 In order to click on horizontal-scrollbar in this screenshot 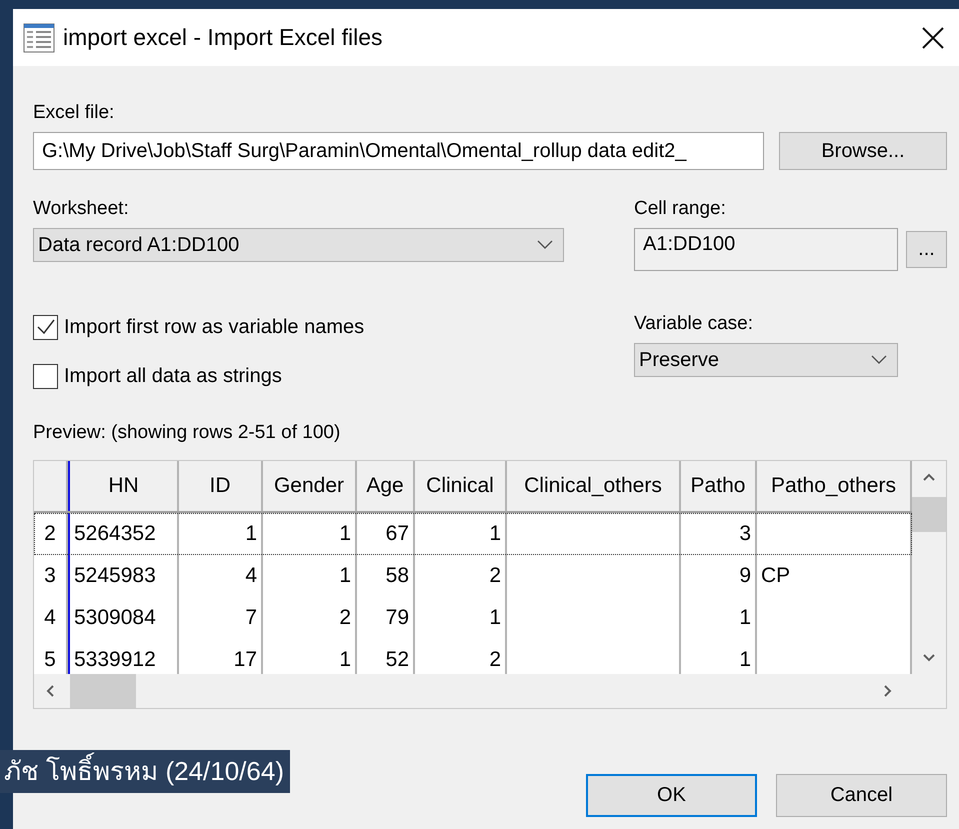, I will do `click(473, 691)`.